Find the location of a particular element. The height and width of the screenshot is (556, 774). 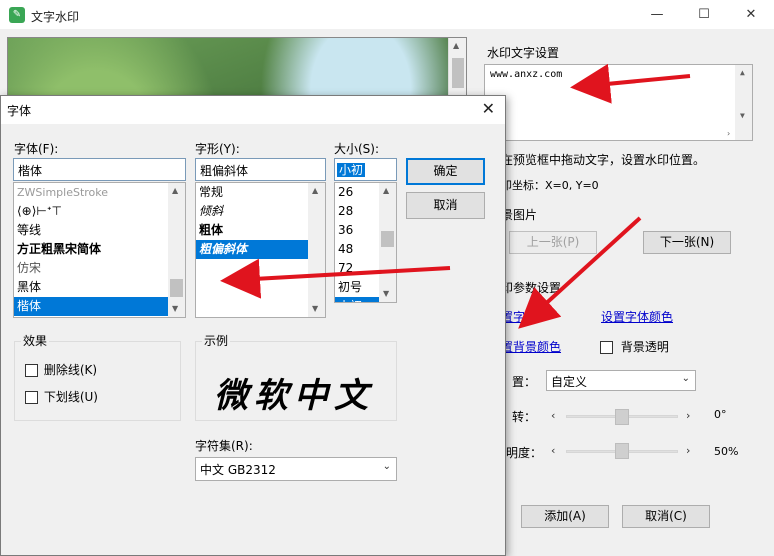

effects-label: 效果 is located at coordinates (35, 340).